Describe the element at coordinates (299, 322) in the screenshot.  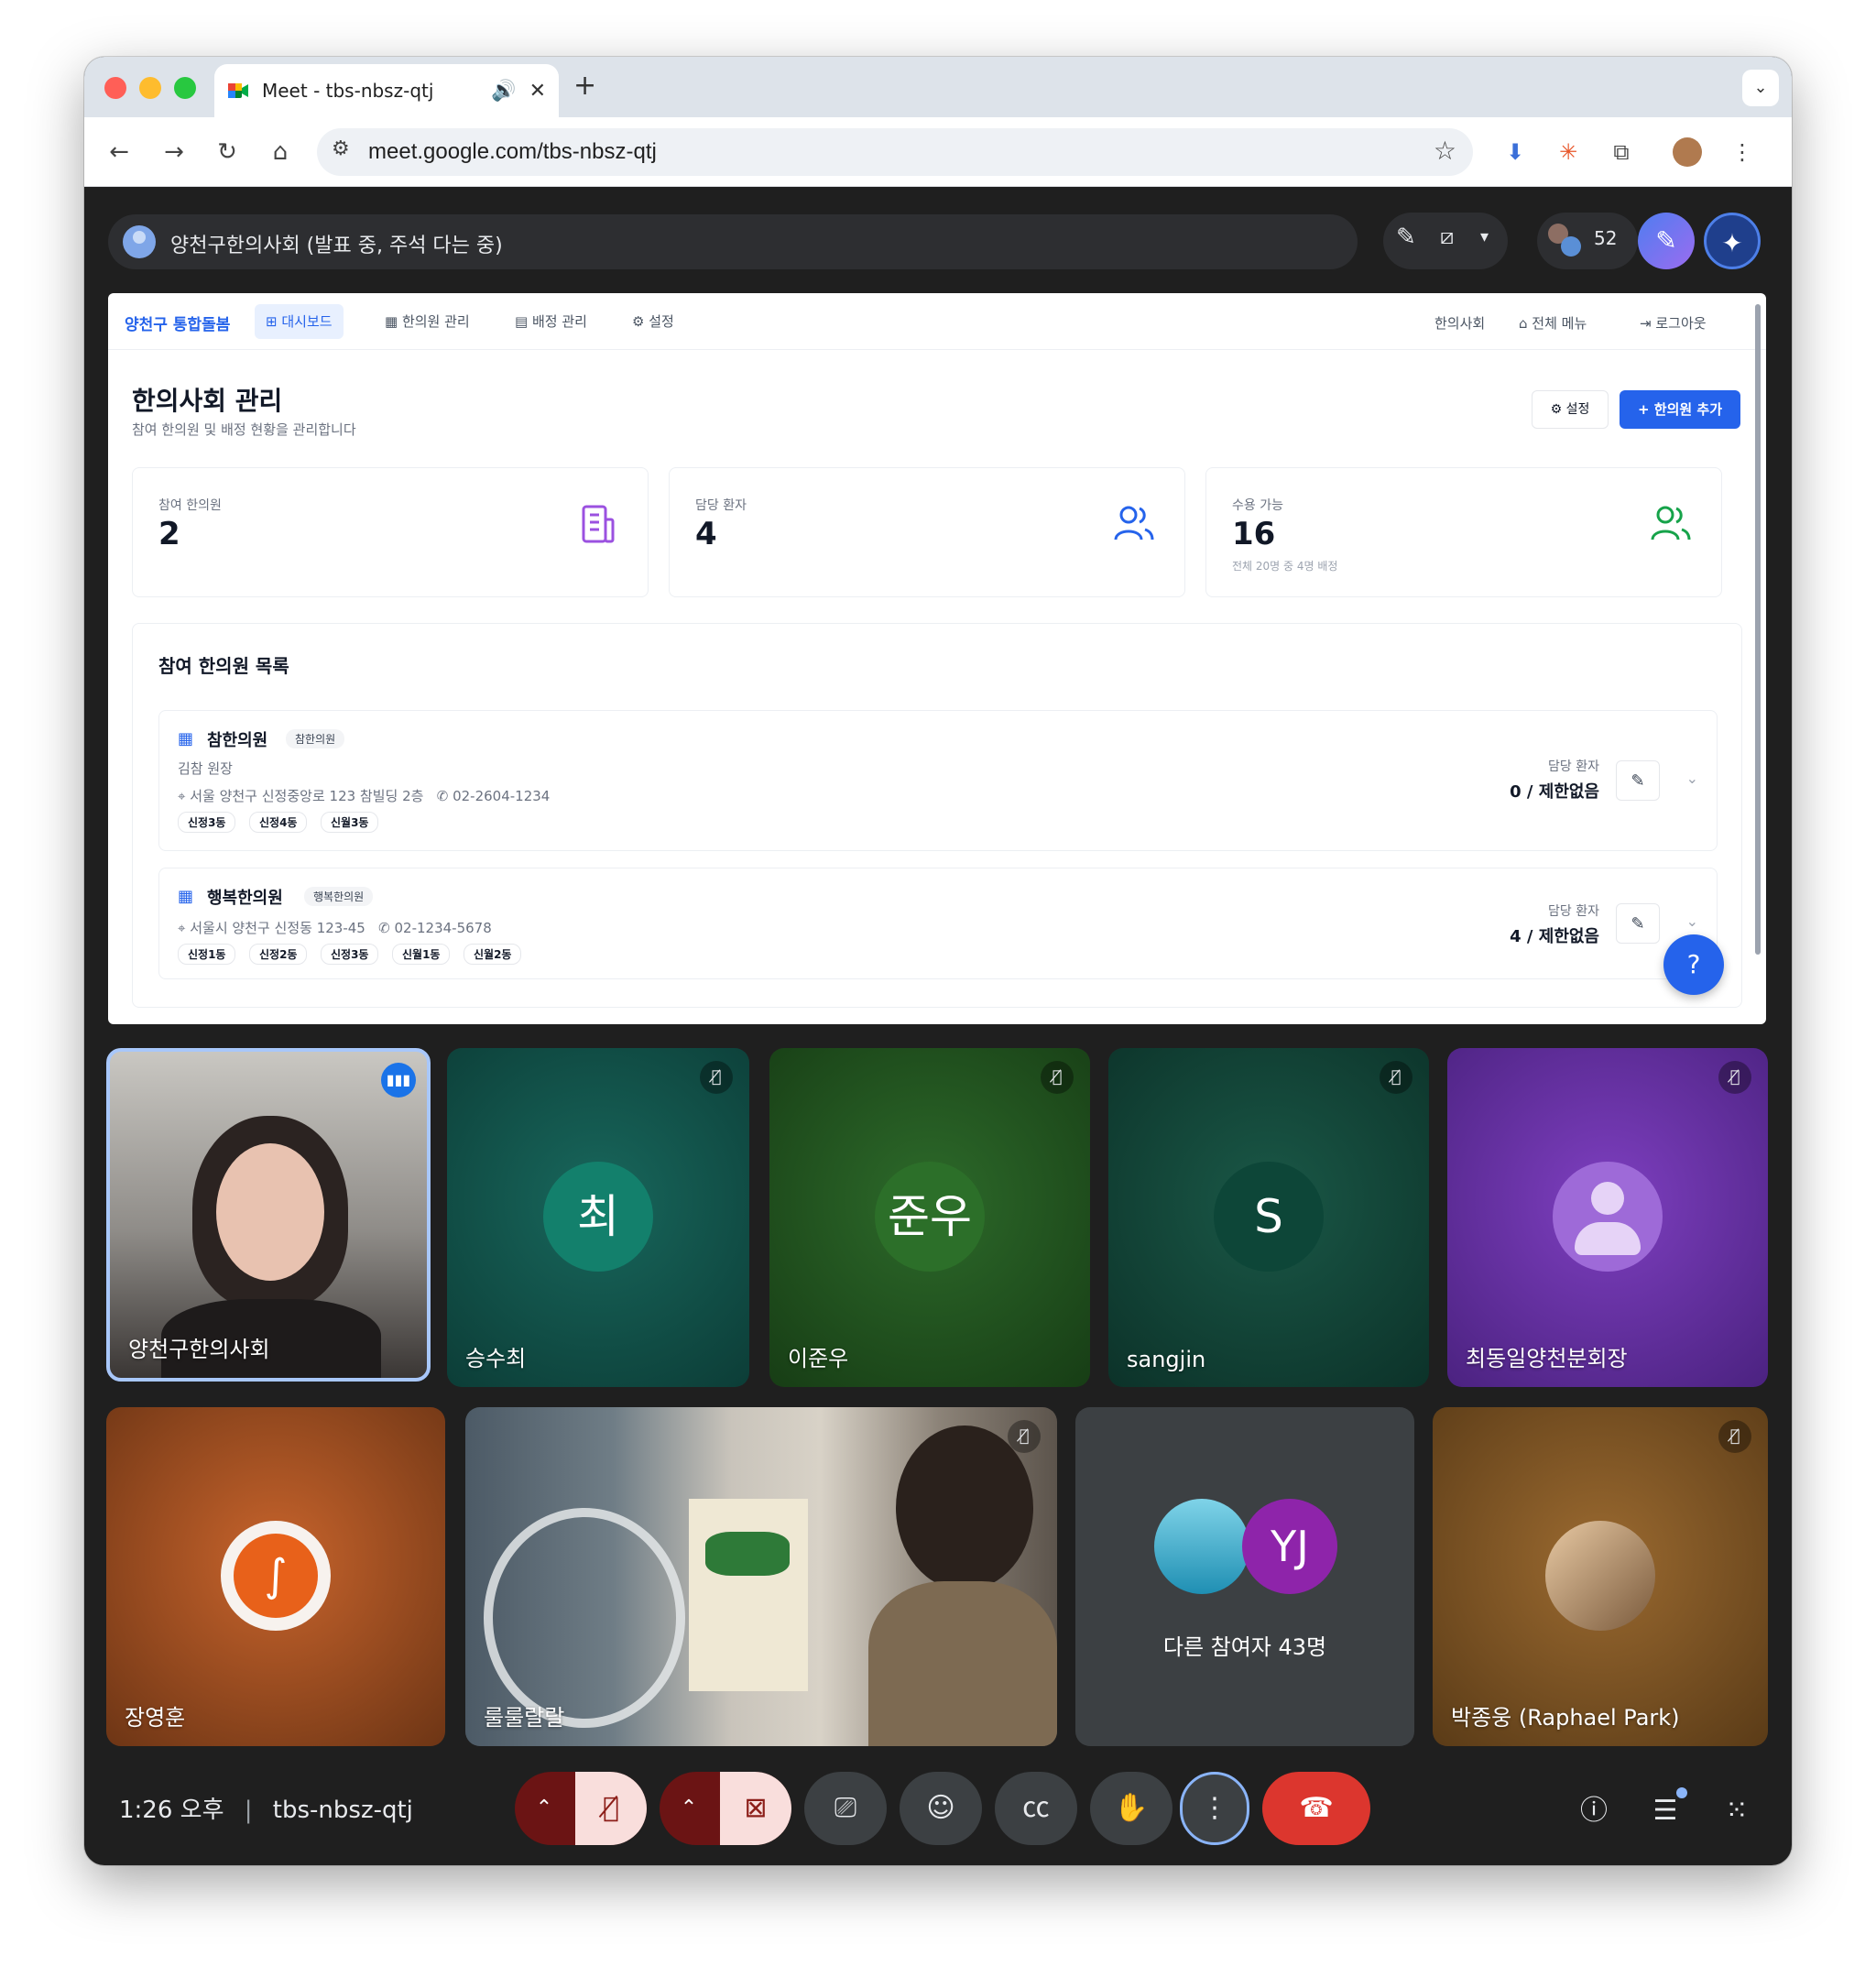
I see `tab-dashboard: ⊞ 대시보드` at that location.